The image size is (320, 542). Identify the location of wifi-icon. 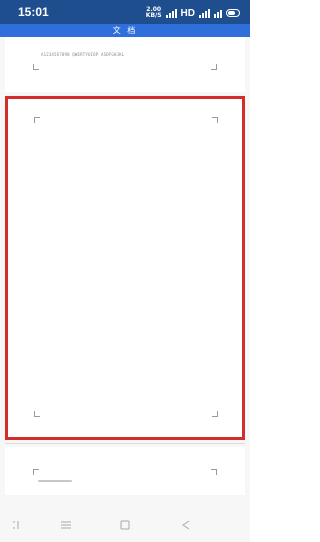
(218, 13).